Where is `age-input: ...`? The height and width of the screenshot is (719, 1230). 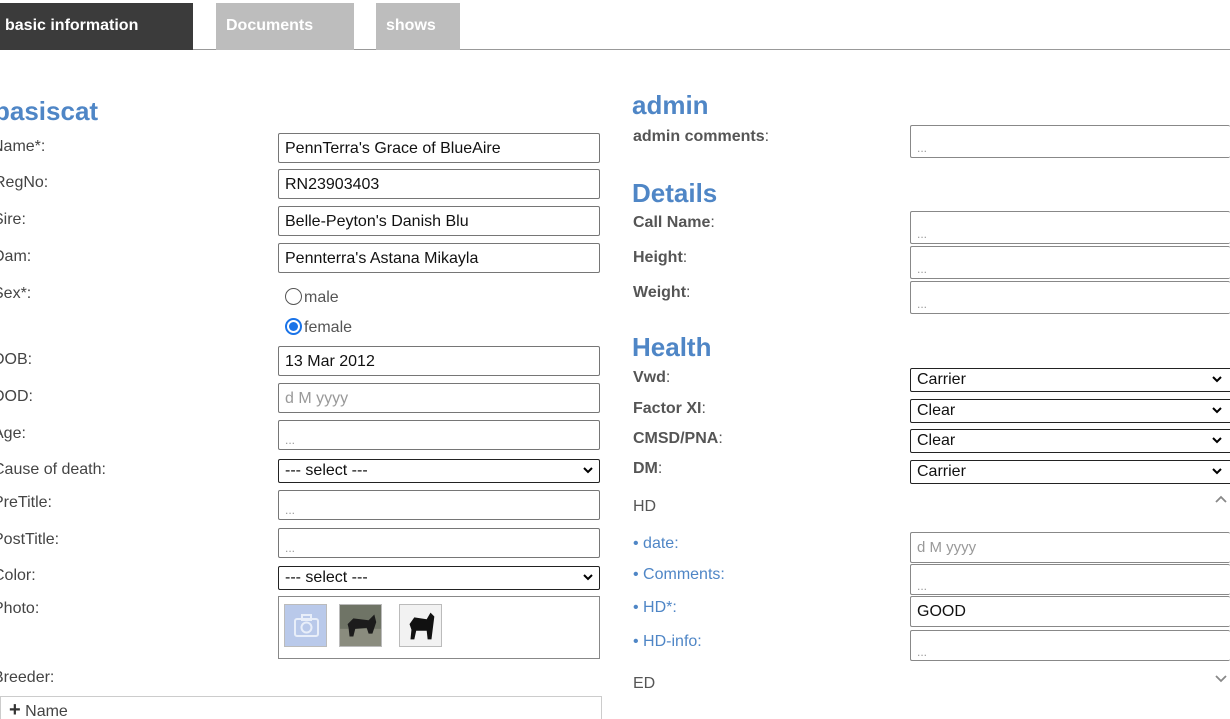 age-input: ... is located at coordinates (439, 435).